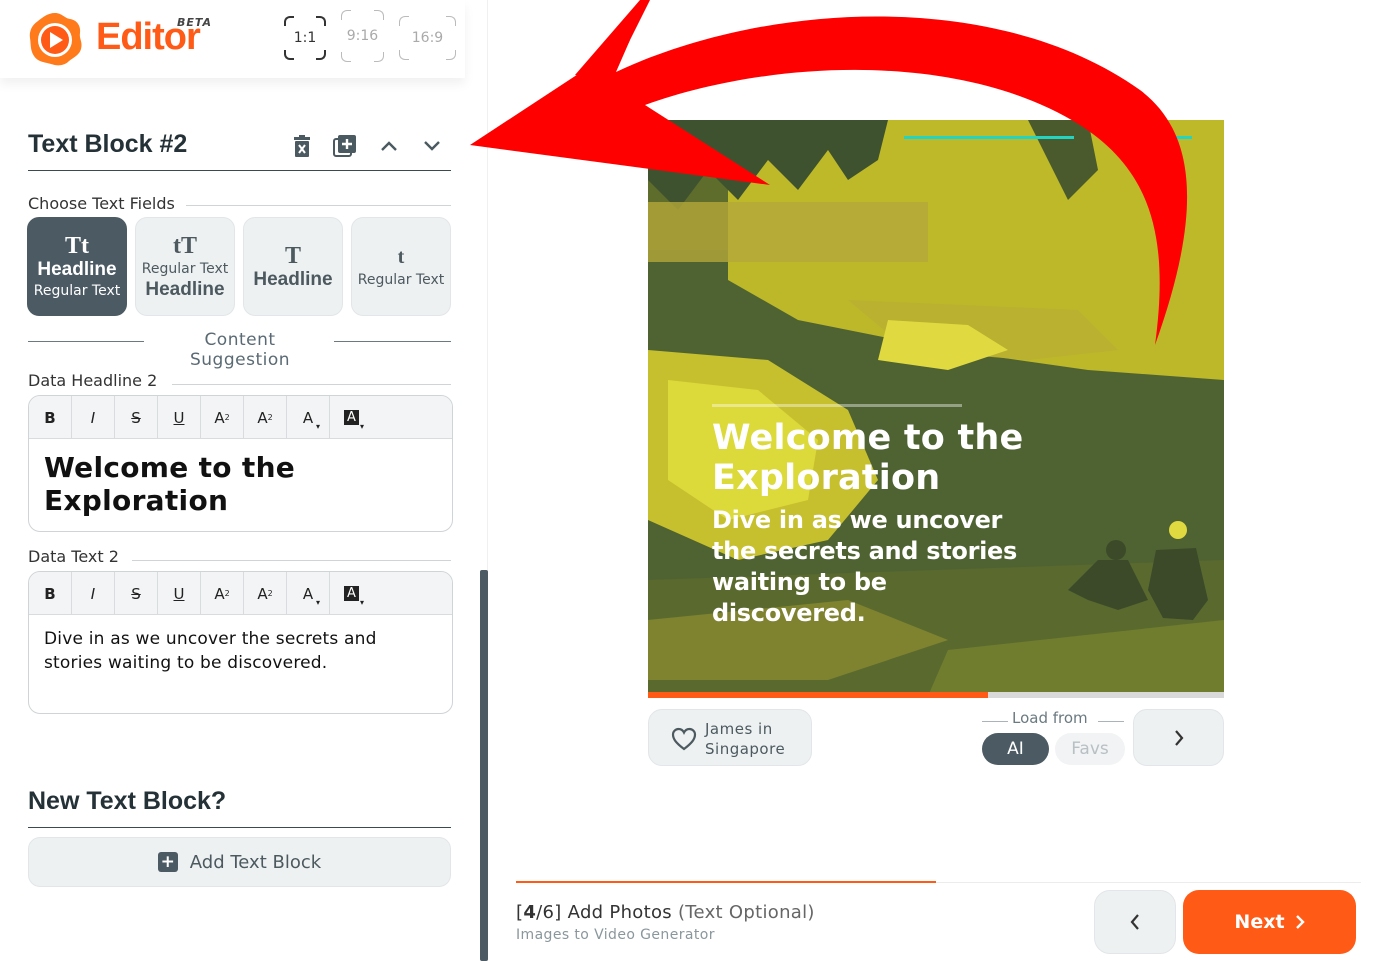  What do you see at coordinates (1090, 749) in the screenshot?
I see `load-favs-button: Favs` at bounding box center [1090, 749].